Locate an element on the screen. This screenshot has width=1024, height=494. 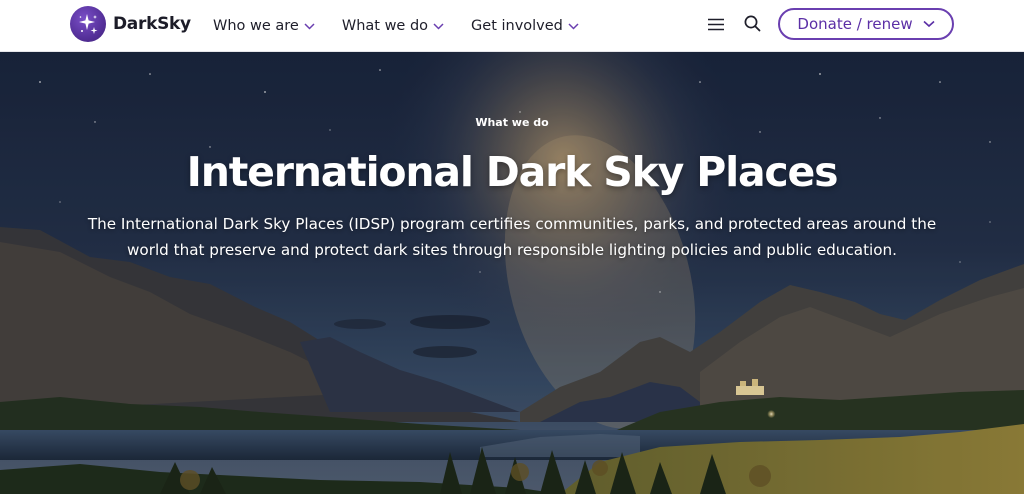
nav-item-label: Who we are is located at coordinates (256, 26).